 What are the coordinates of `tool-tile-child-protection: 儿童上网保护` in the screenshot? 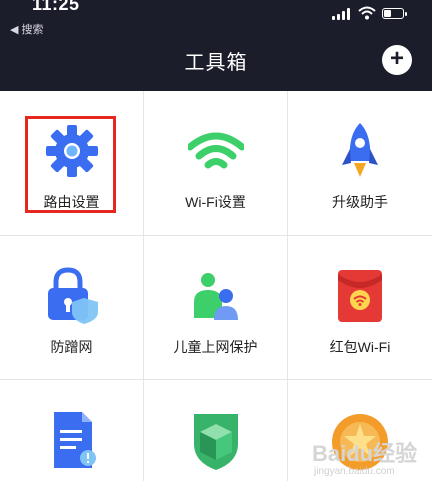 It's located at (215, 307).